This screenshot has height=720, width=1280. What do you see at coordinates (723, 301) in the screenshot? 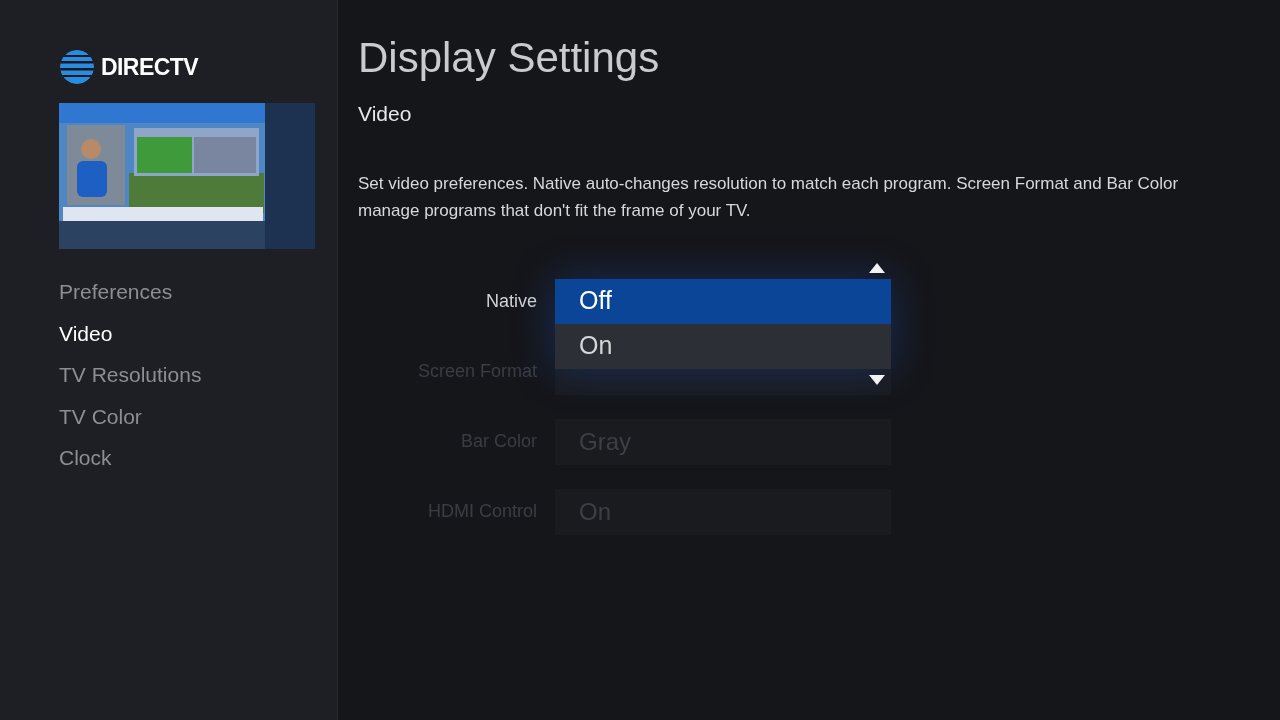
I see `dropdown-option: Off` at bounding box center [723, 301].